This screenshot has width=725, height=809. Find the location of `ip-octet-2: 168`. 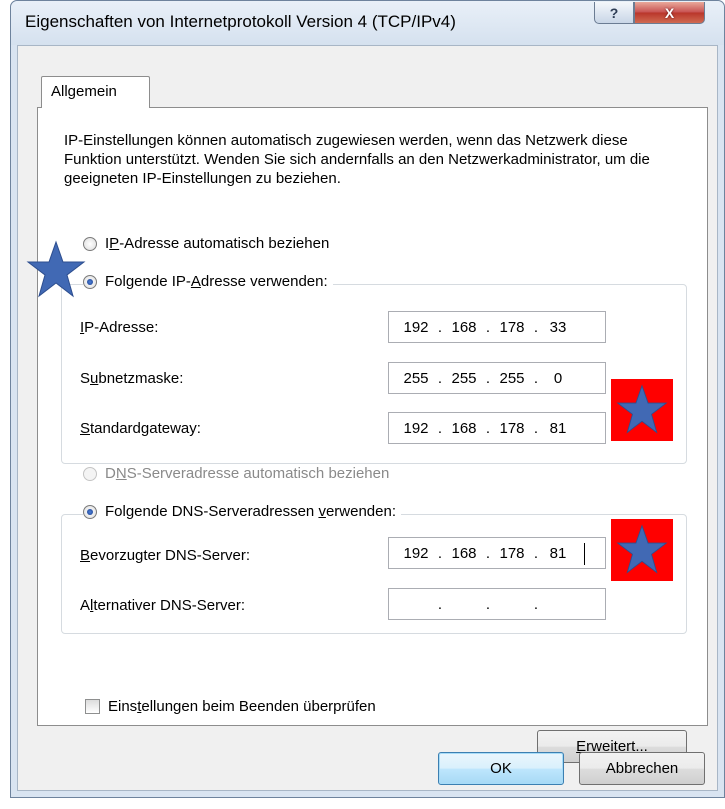

ip-octet-2: 168 is located at coordinates (464, 327).